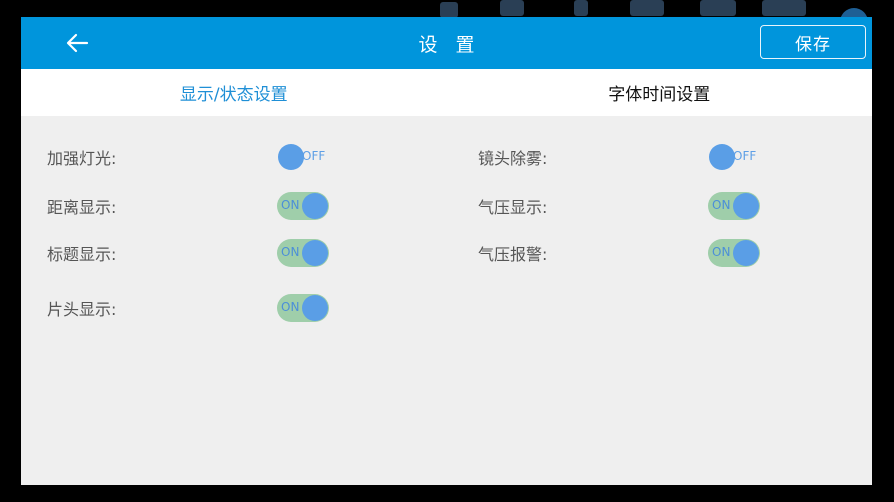 Image resolution: width=894 pixels, height=502 pixels. Describe the element at coordinates (513, 207) in the screenshot. I see `setting-label: 气压显示:` at that location.